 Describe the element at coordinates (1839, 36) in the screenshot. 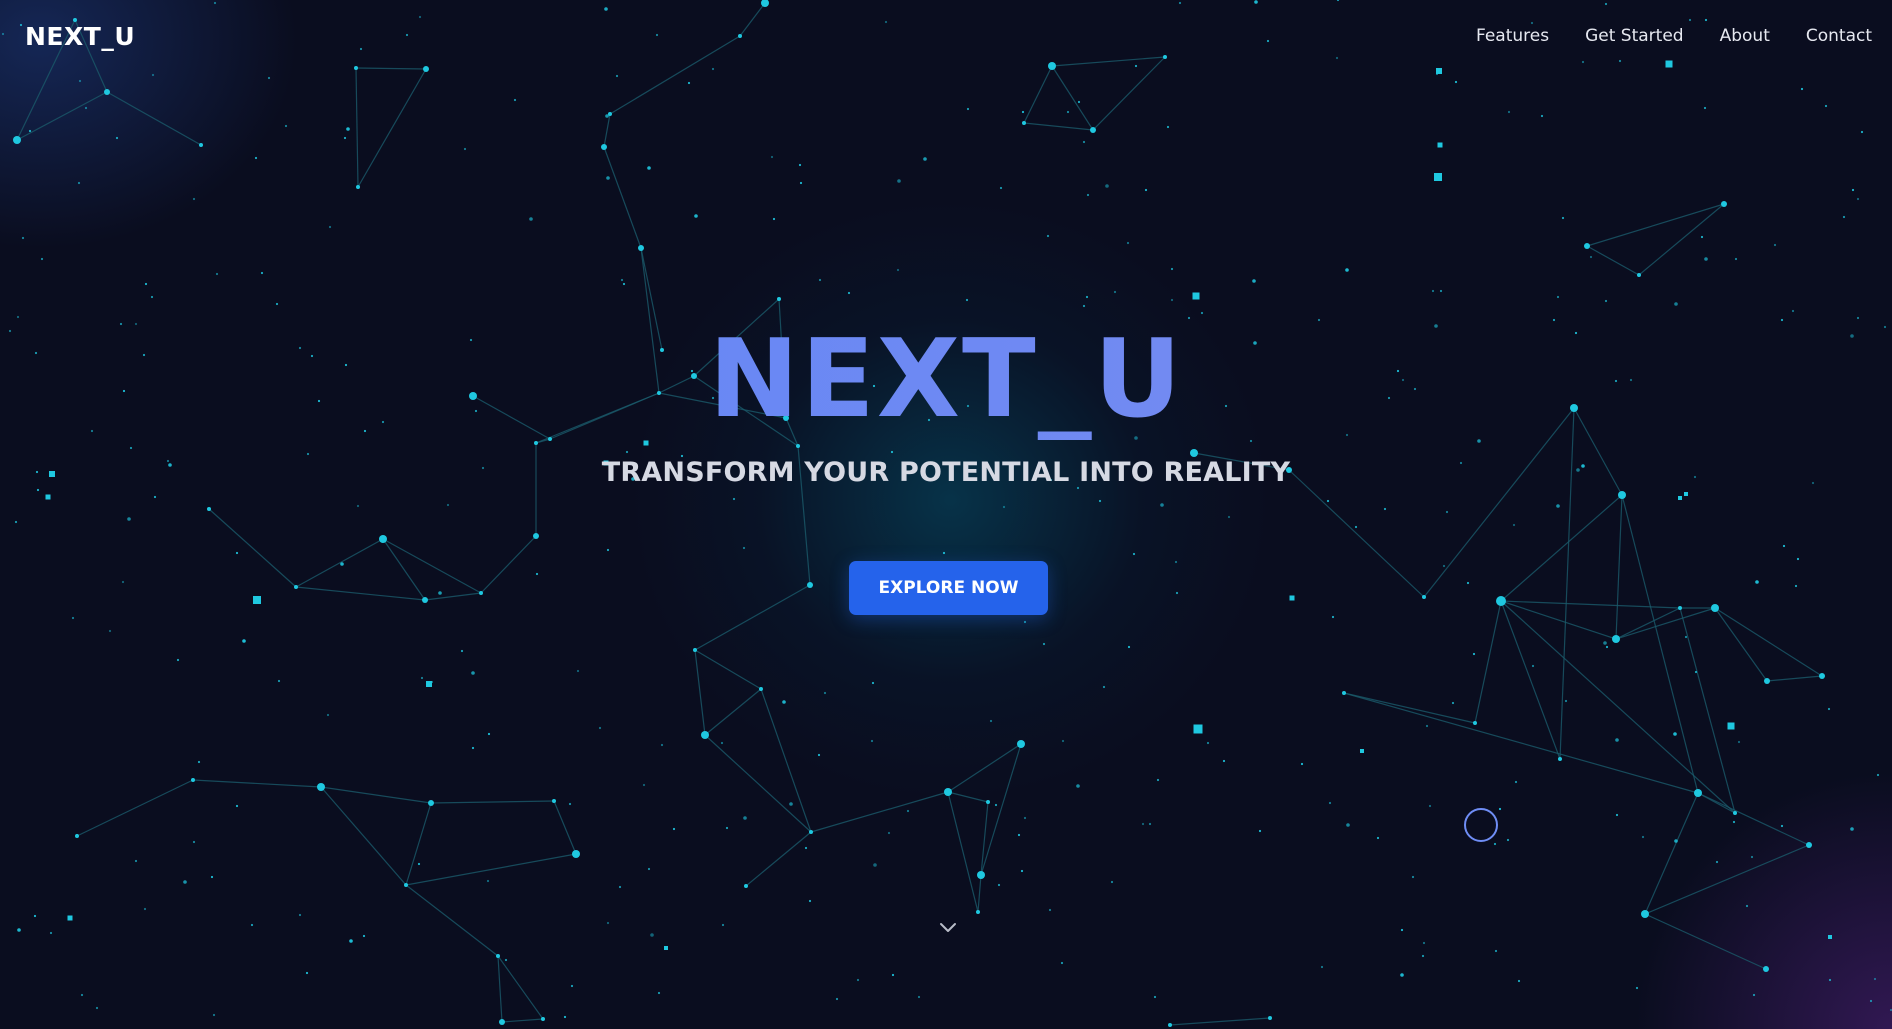

I see `nav-link-contact: Contact` at that location.